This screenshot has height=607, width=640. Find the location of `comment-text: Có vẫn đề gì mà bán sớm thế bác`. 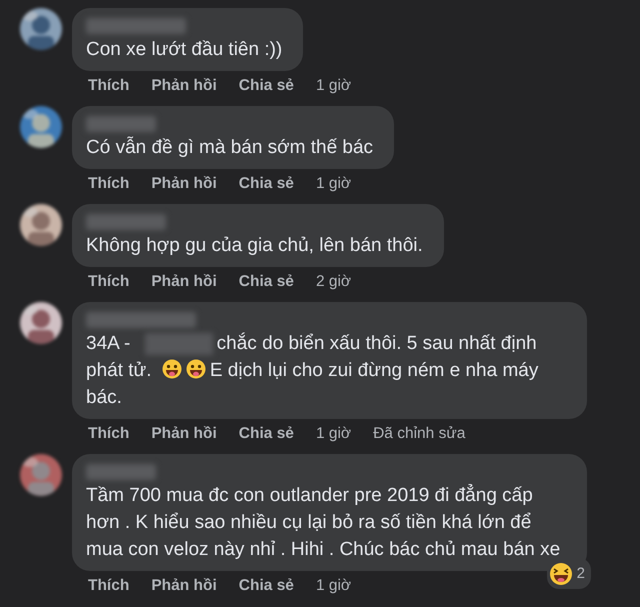

comment-text: Có vẫn đề gì mà bán sớm thế bác is located at coordinates (230, 147).